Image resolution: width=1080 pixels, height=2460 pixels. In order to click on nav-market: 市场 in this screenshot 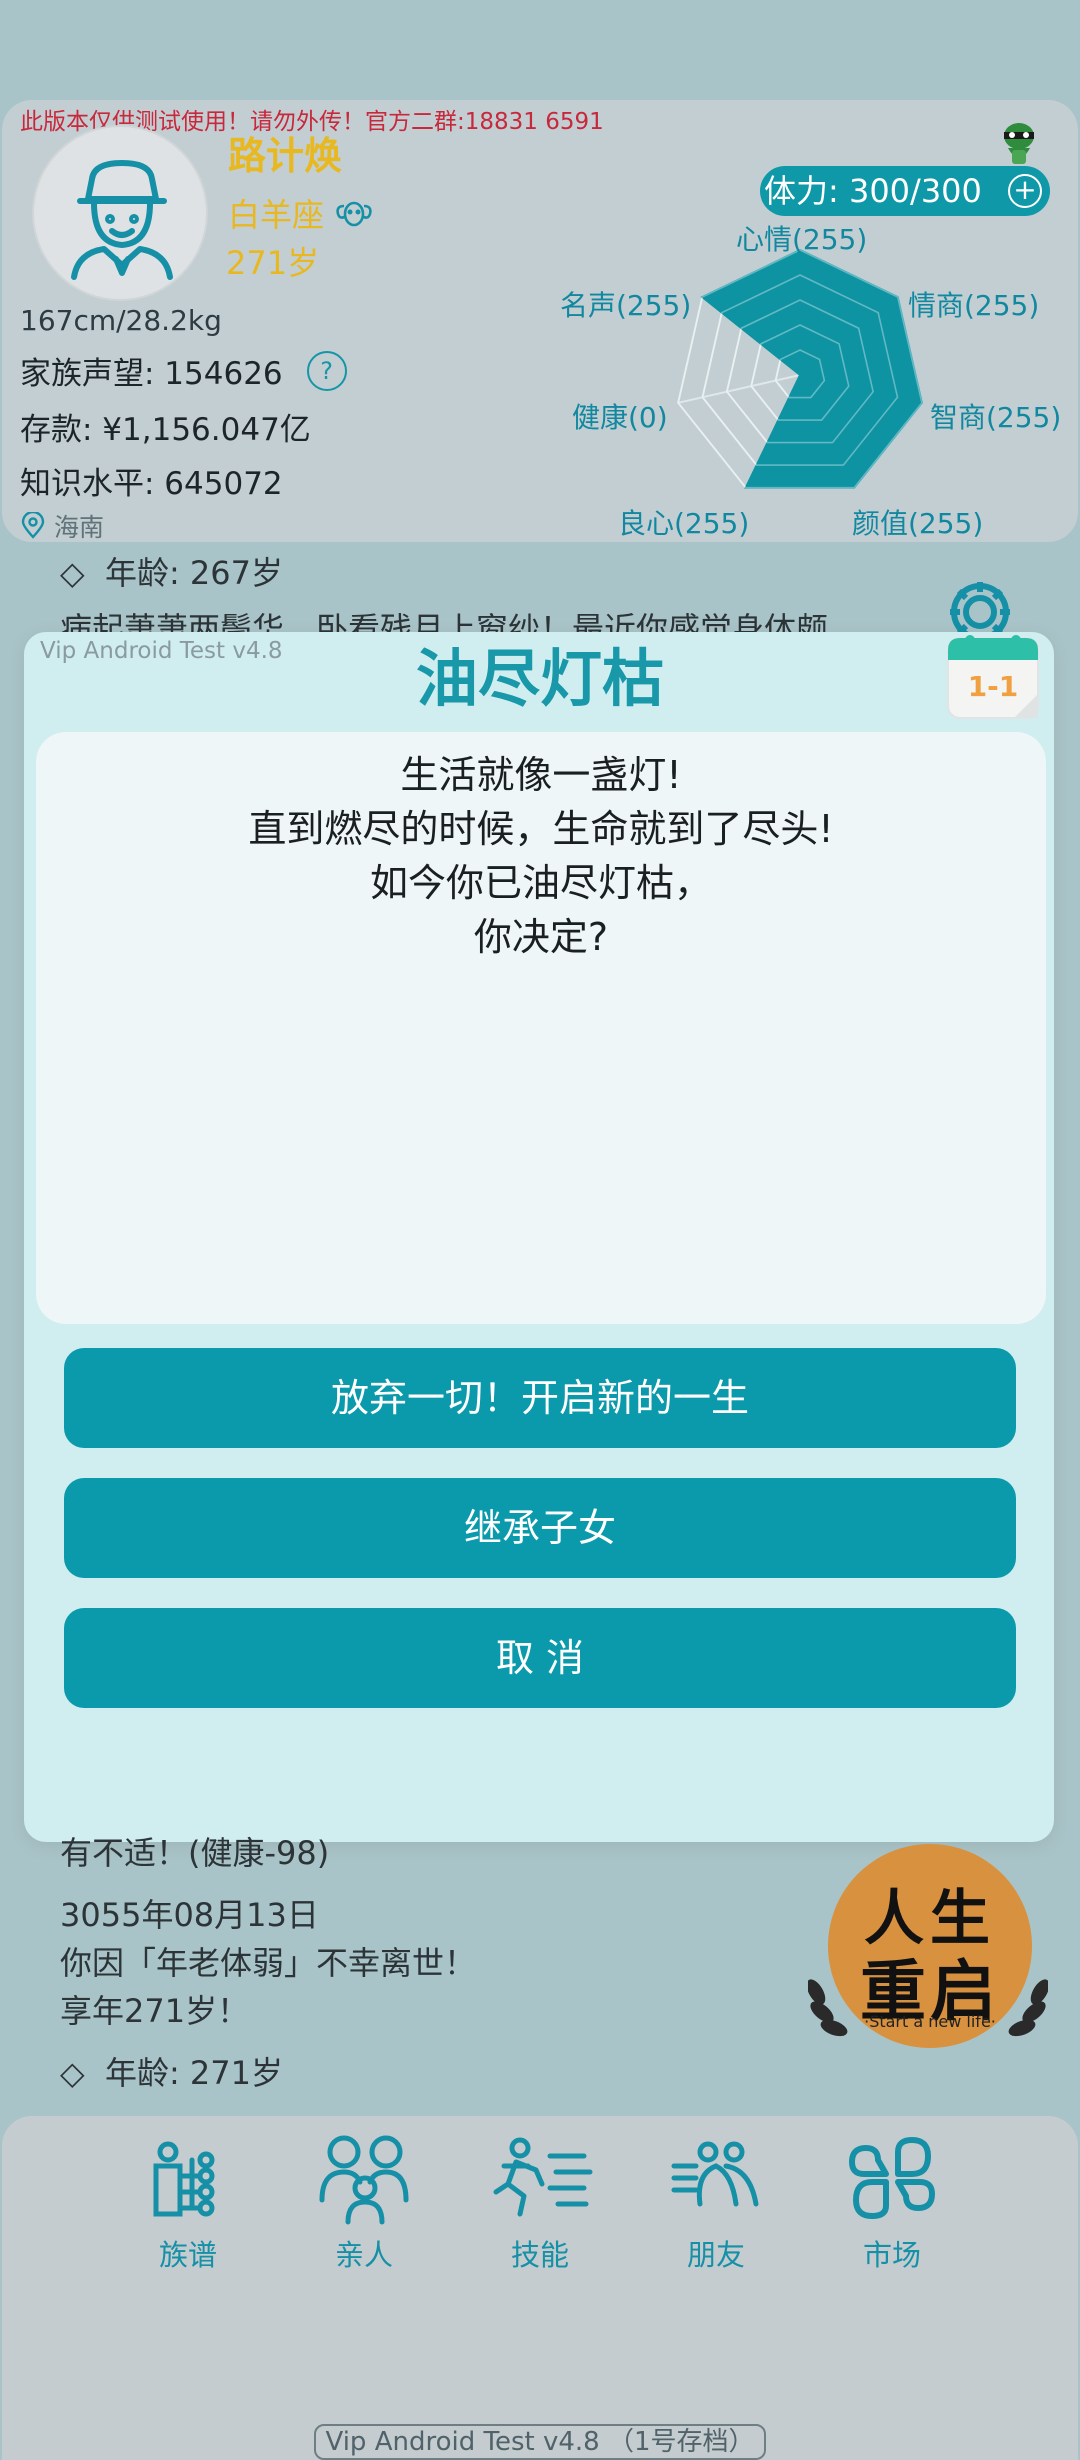, I will do `click(892, 2199)`.